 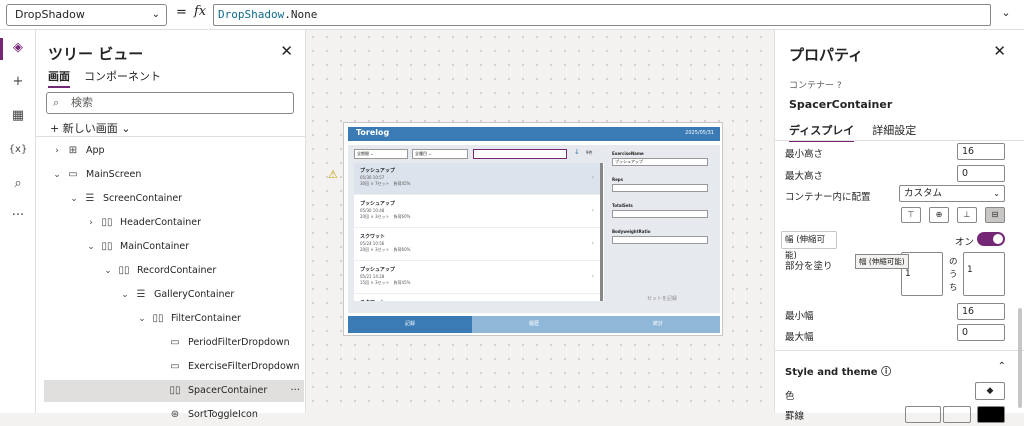 I want to click on fill-total-input: 1, so click(x=984, y=274).